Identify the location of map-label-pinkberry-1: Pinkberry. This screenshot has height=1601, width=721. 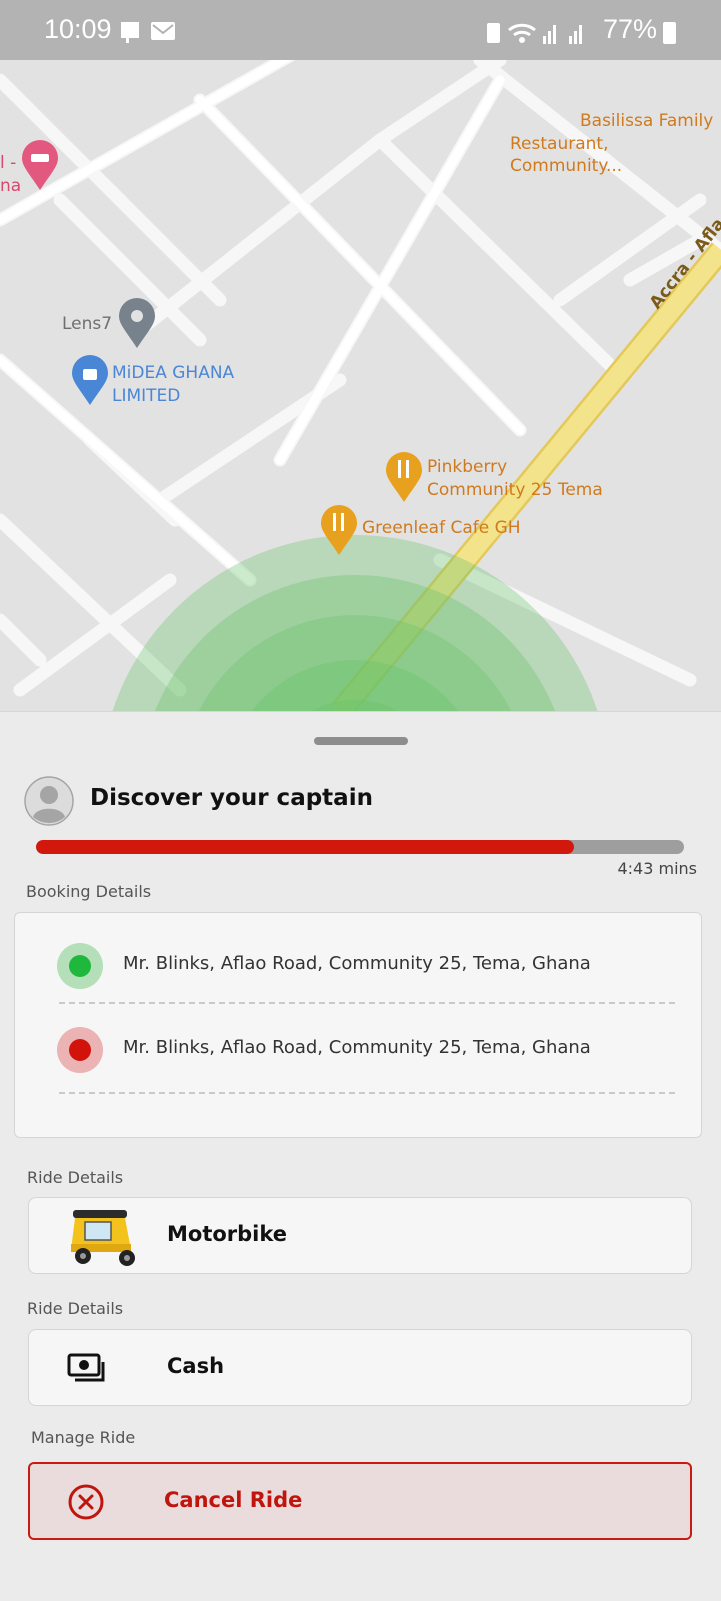
(467, 467).